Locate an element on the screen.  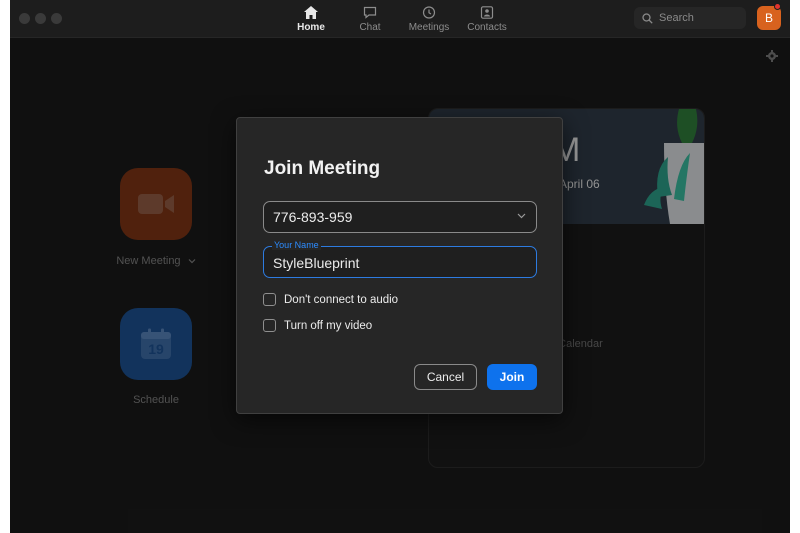
no-video-option: Turn off my video is located at coordinates (317, 325).